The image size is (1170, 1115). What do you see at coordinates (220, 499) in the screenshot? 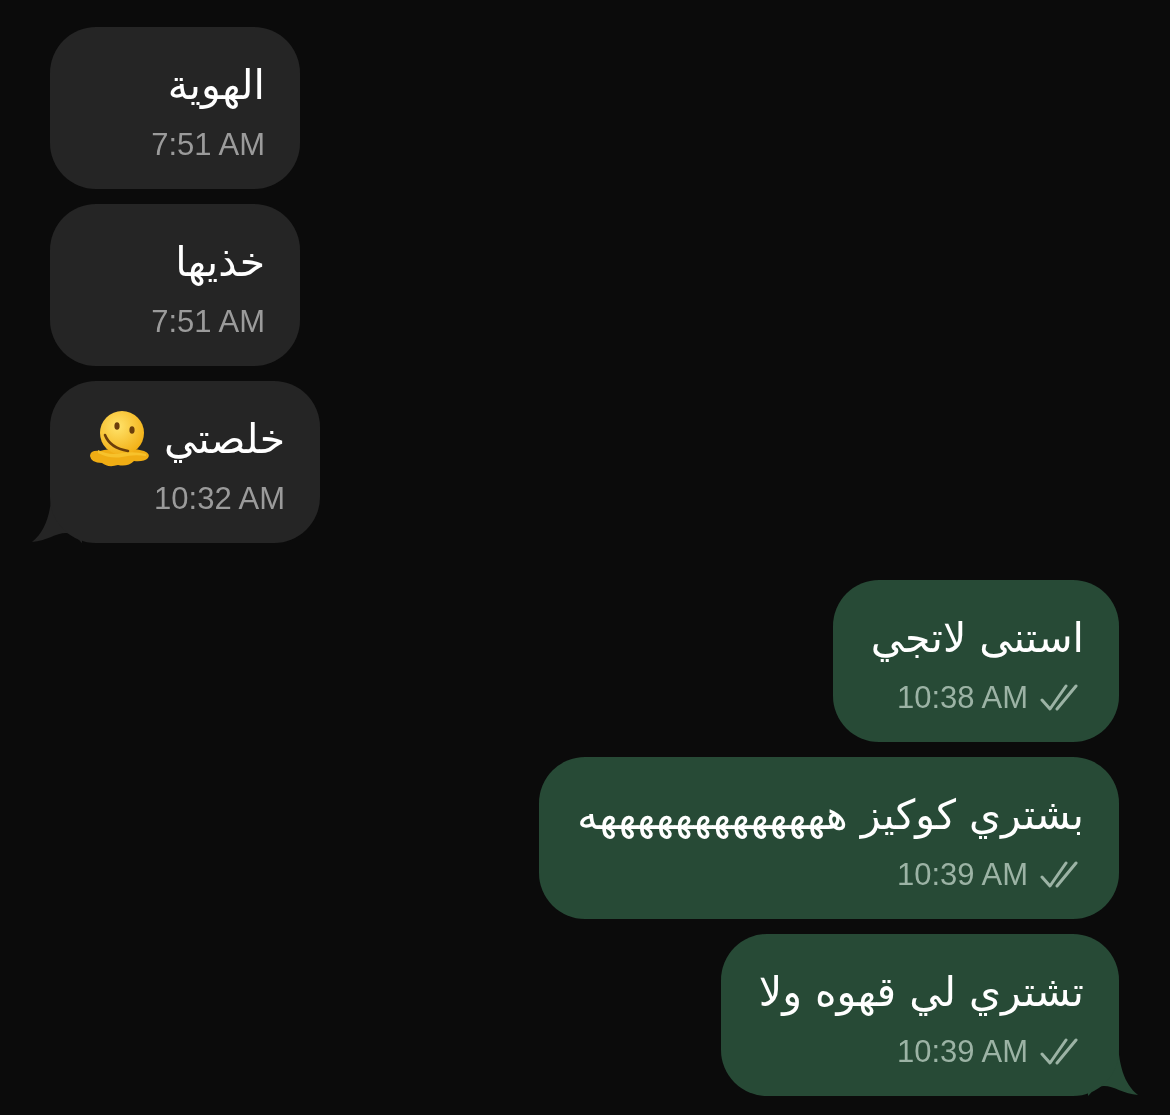
I see `message-time: 10:32 AM` at bounding box center [220, 499].